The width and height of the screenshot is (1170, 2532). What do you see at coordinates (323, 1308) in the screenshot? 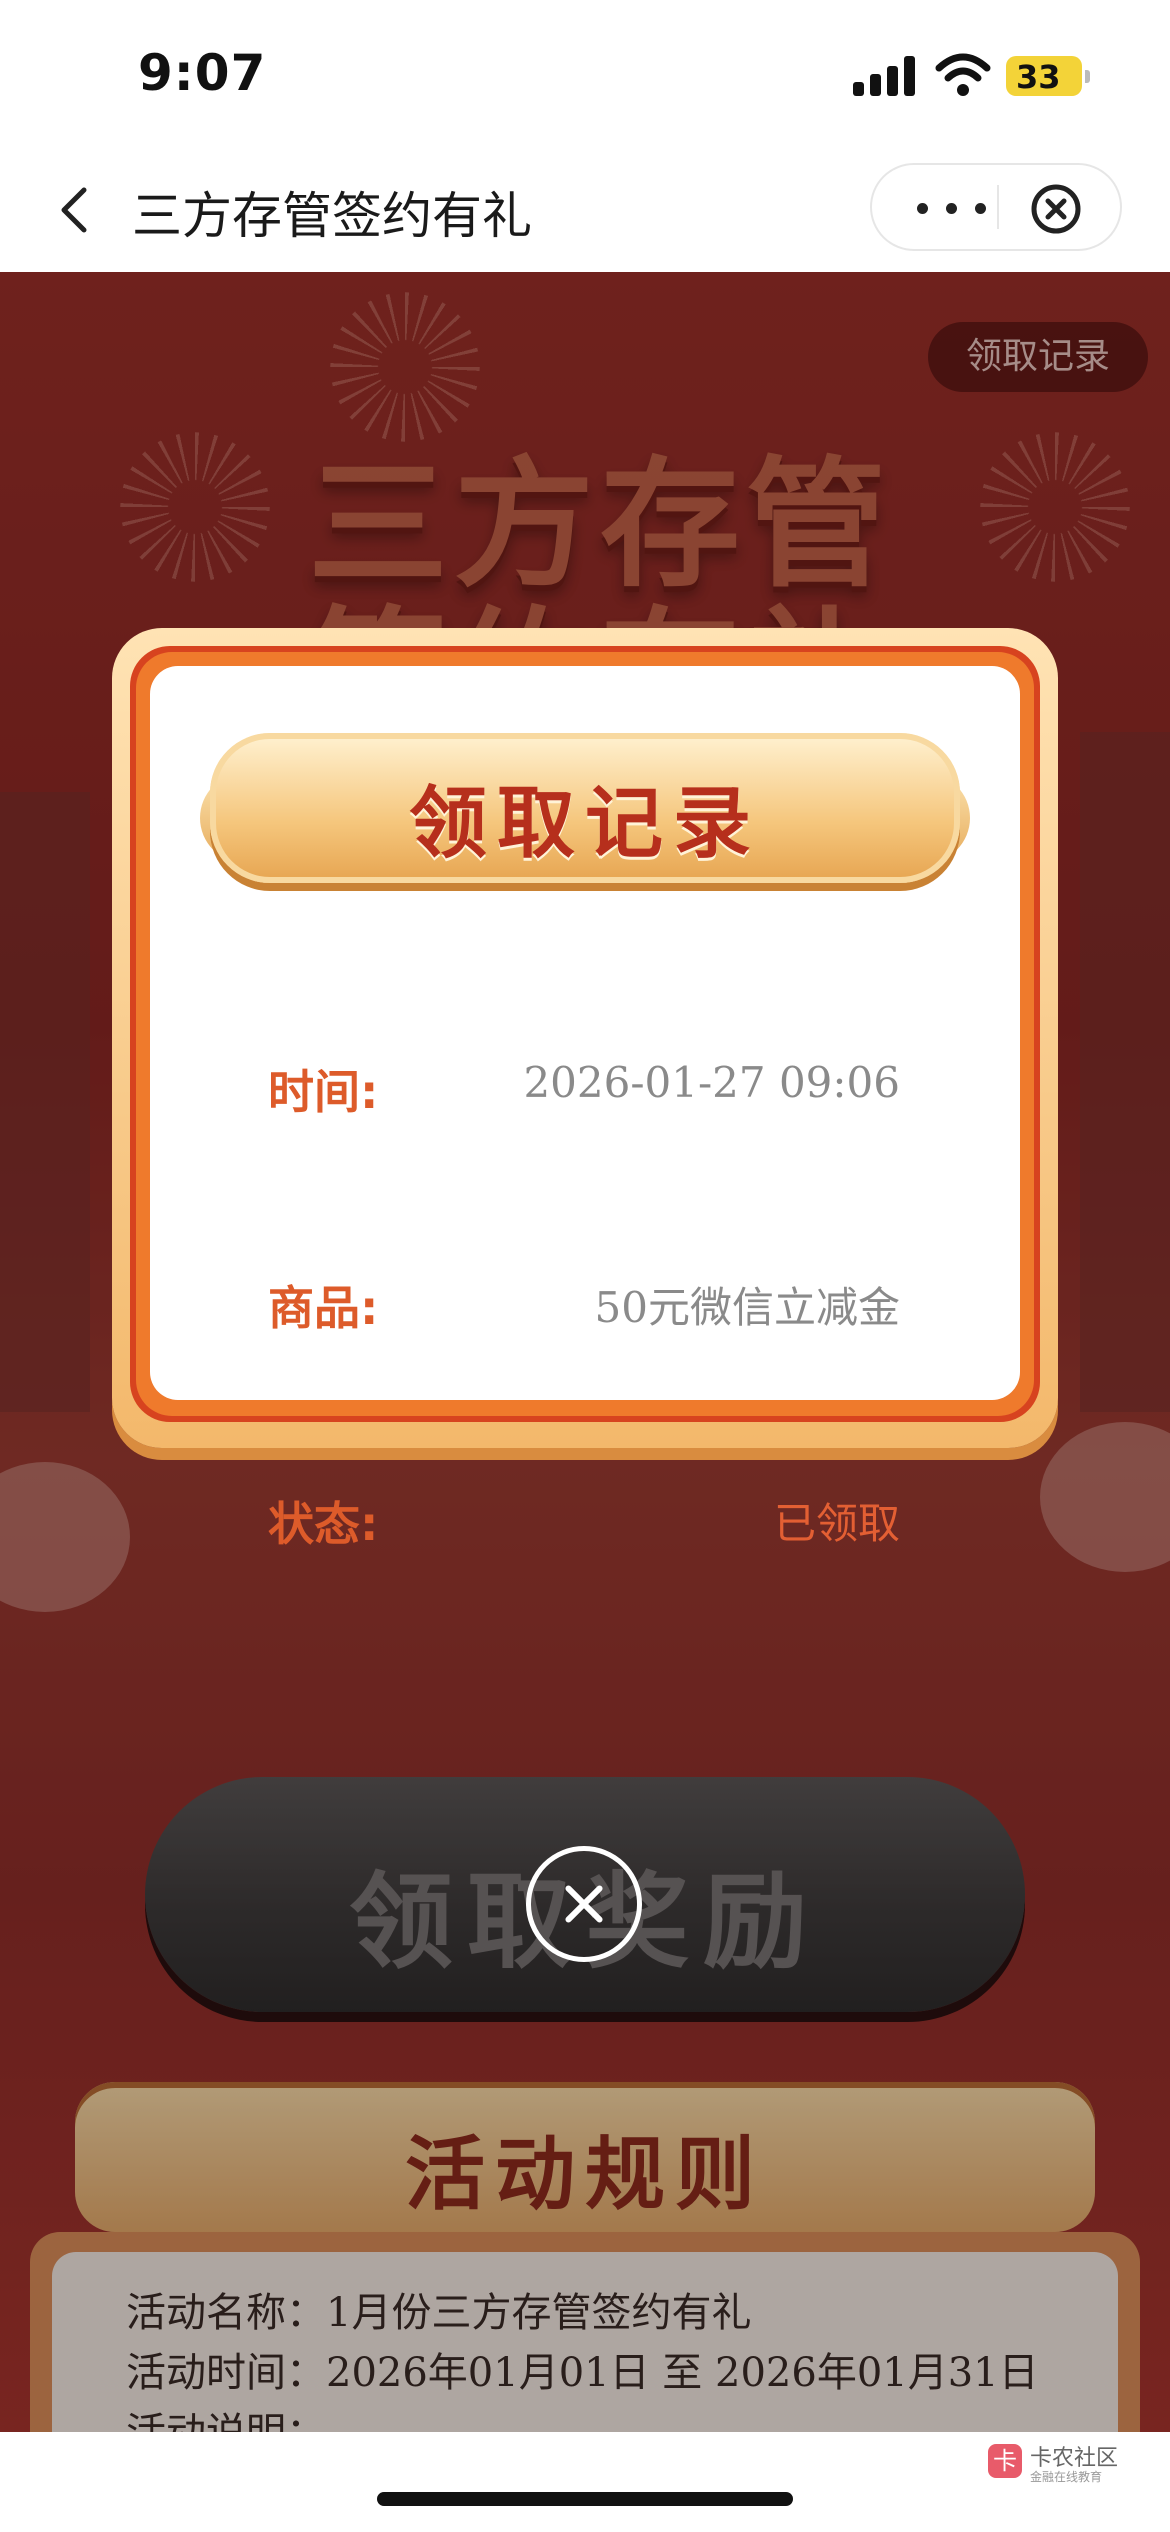
I see `product-label: 商品:` at bounding box center [323, 1308].